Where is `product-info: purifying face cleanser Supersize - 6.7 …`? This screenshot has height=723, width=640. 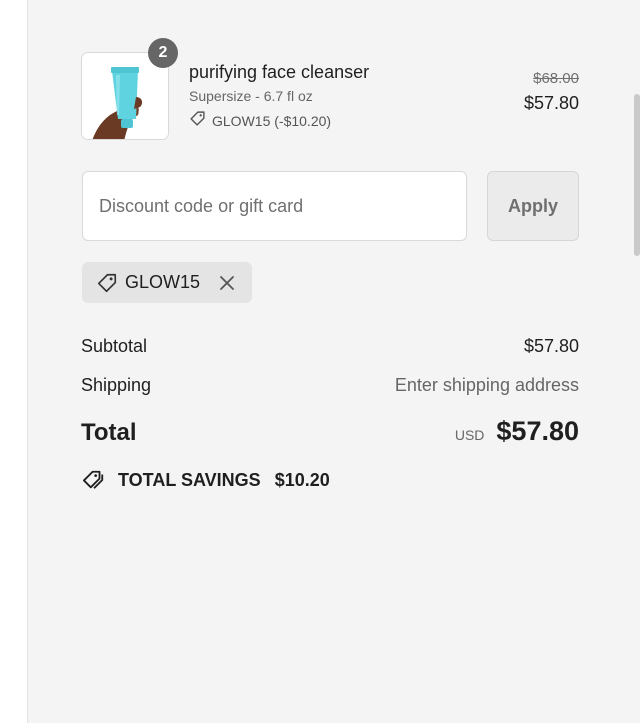
product-info: purifying face cleanser Supersize - 6.7 … is located at coordinates (279, 96).